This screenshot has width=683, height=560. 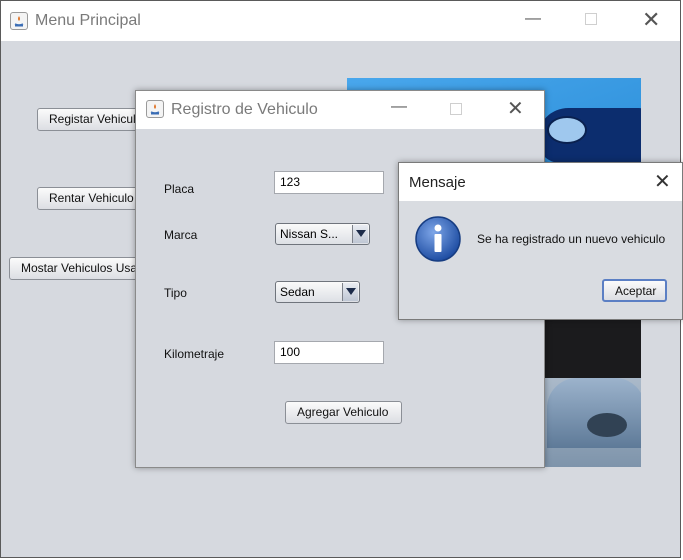 I want to click on kilometraje-label: Kilometraje, so click(x=194, y=354).